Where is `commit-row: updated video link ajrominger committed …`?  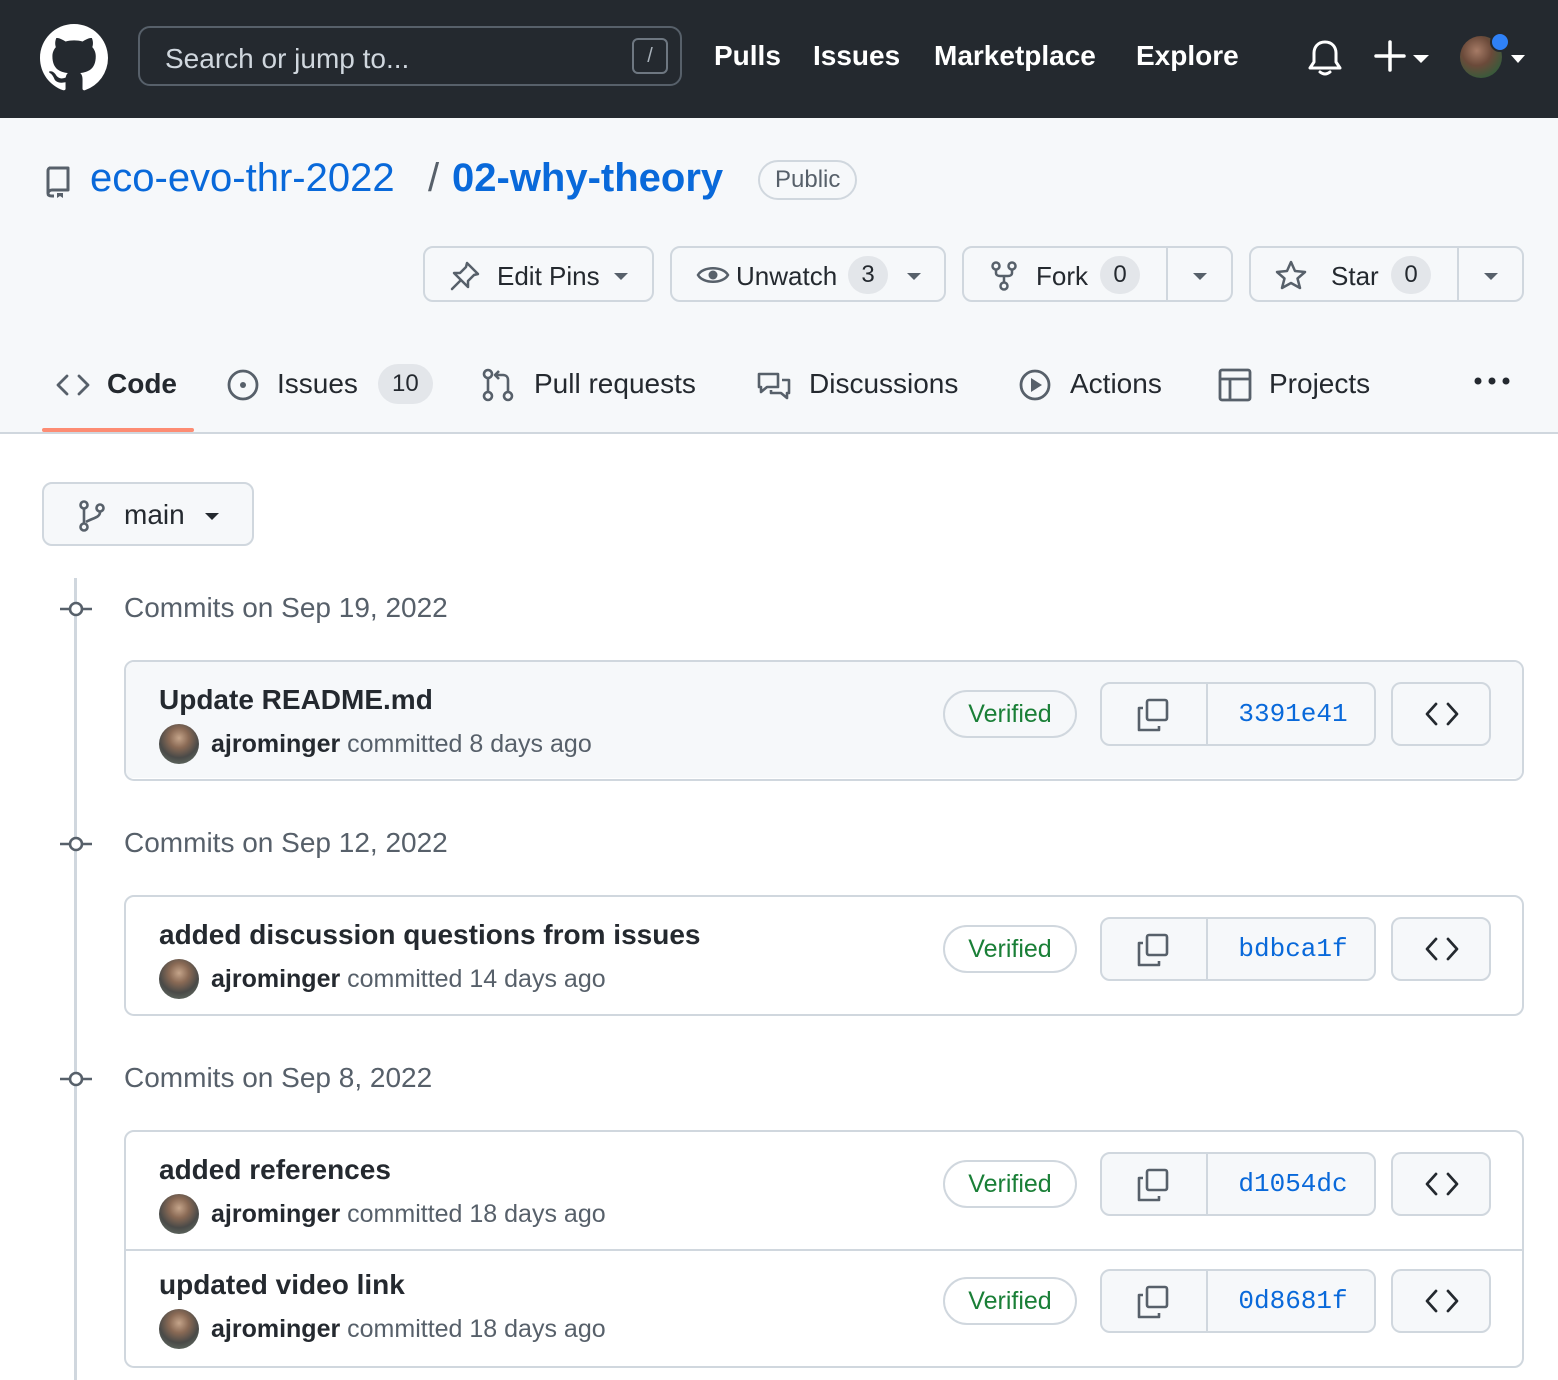 commit-row: updated video link ajrominger committed … is located at coordinates (824, 1307).